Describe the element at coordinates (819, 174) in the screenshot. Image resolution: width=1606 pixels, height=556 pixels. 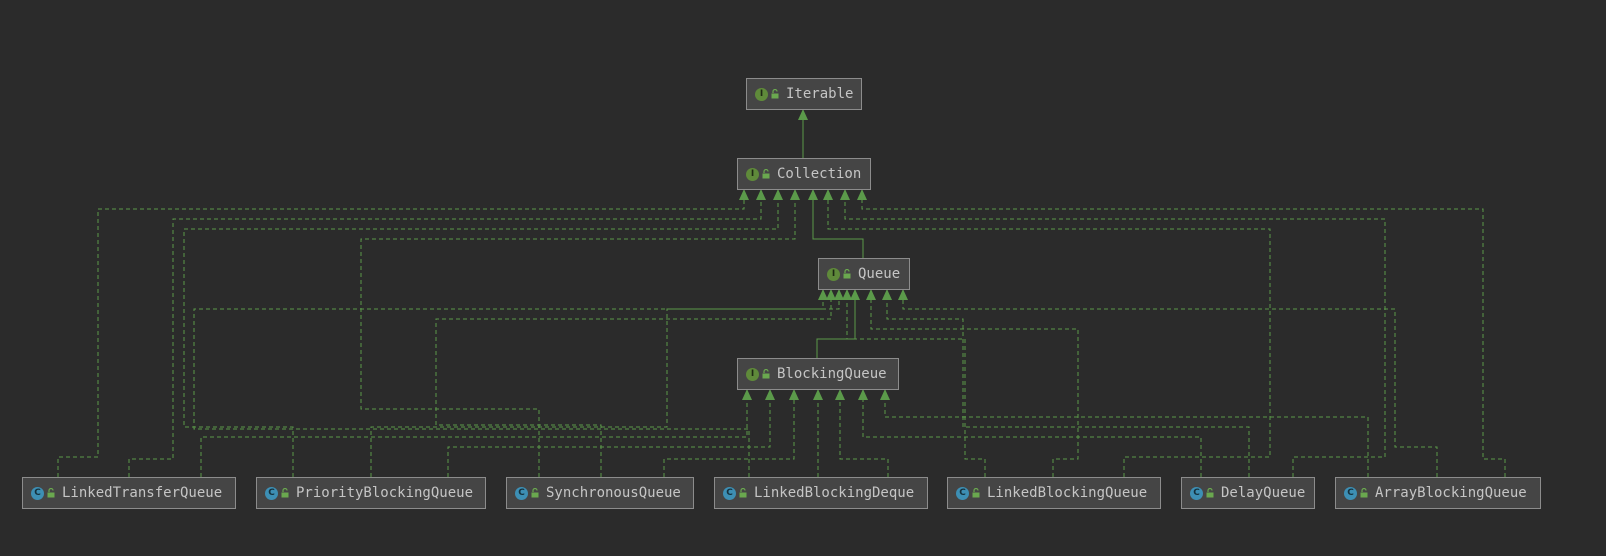
I see `node-label: Collection` at that location.